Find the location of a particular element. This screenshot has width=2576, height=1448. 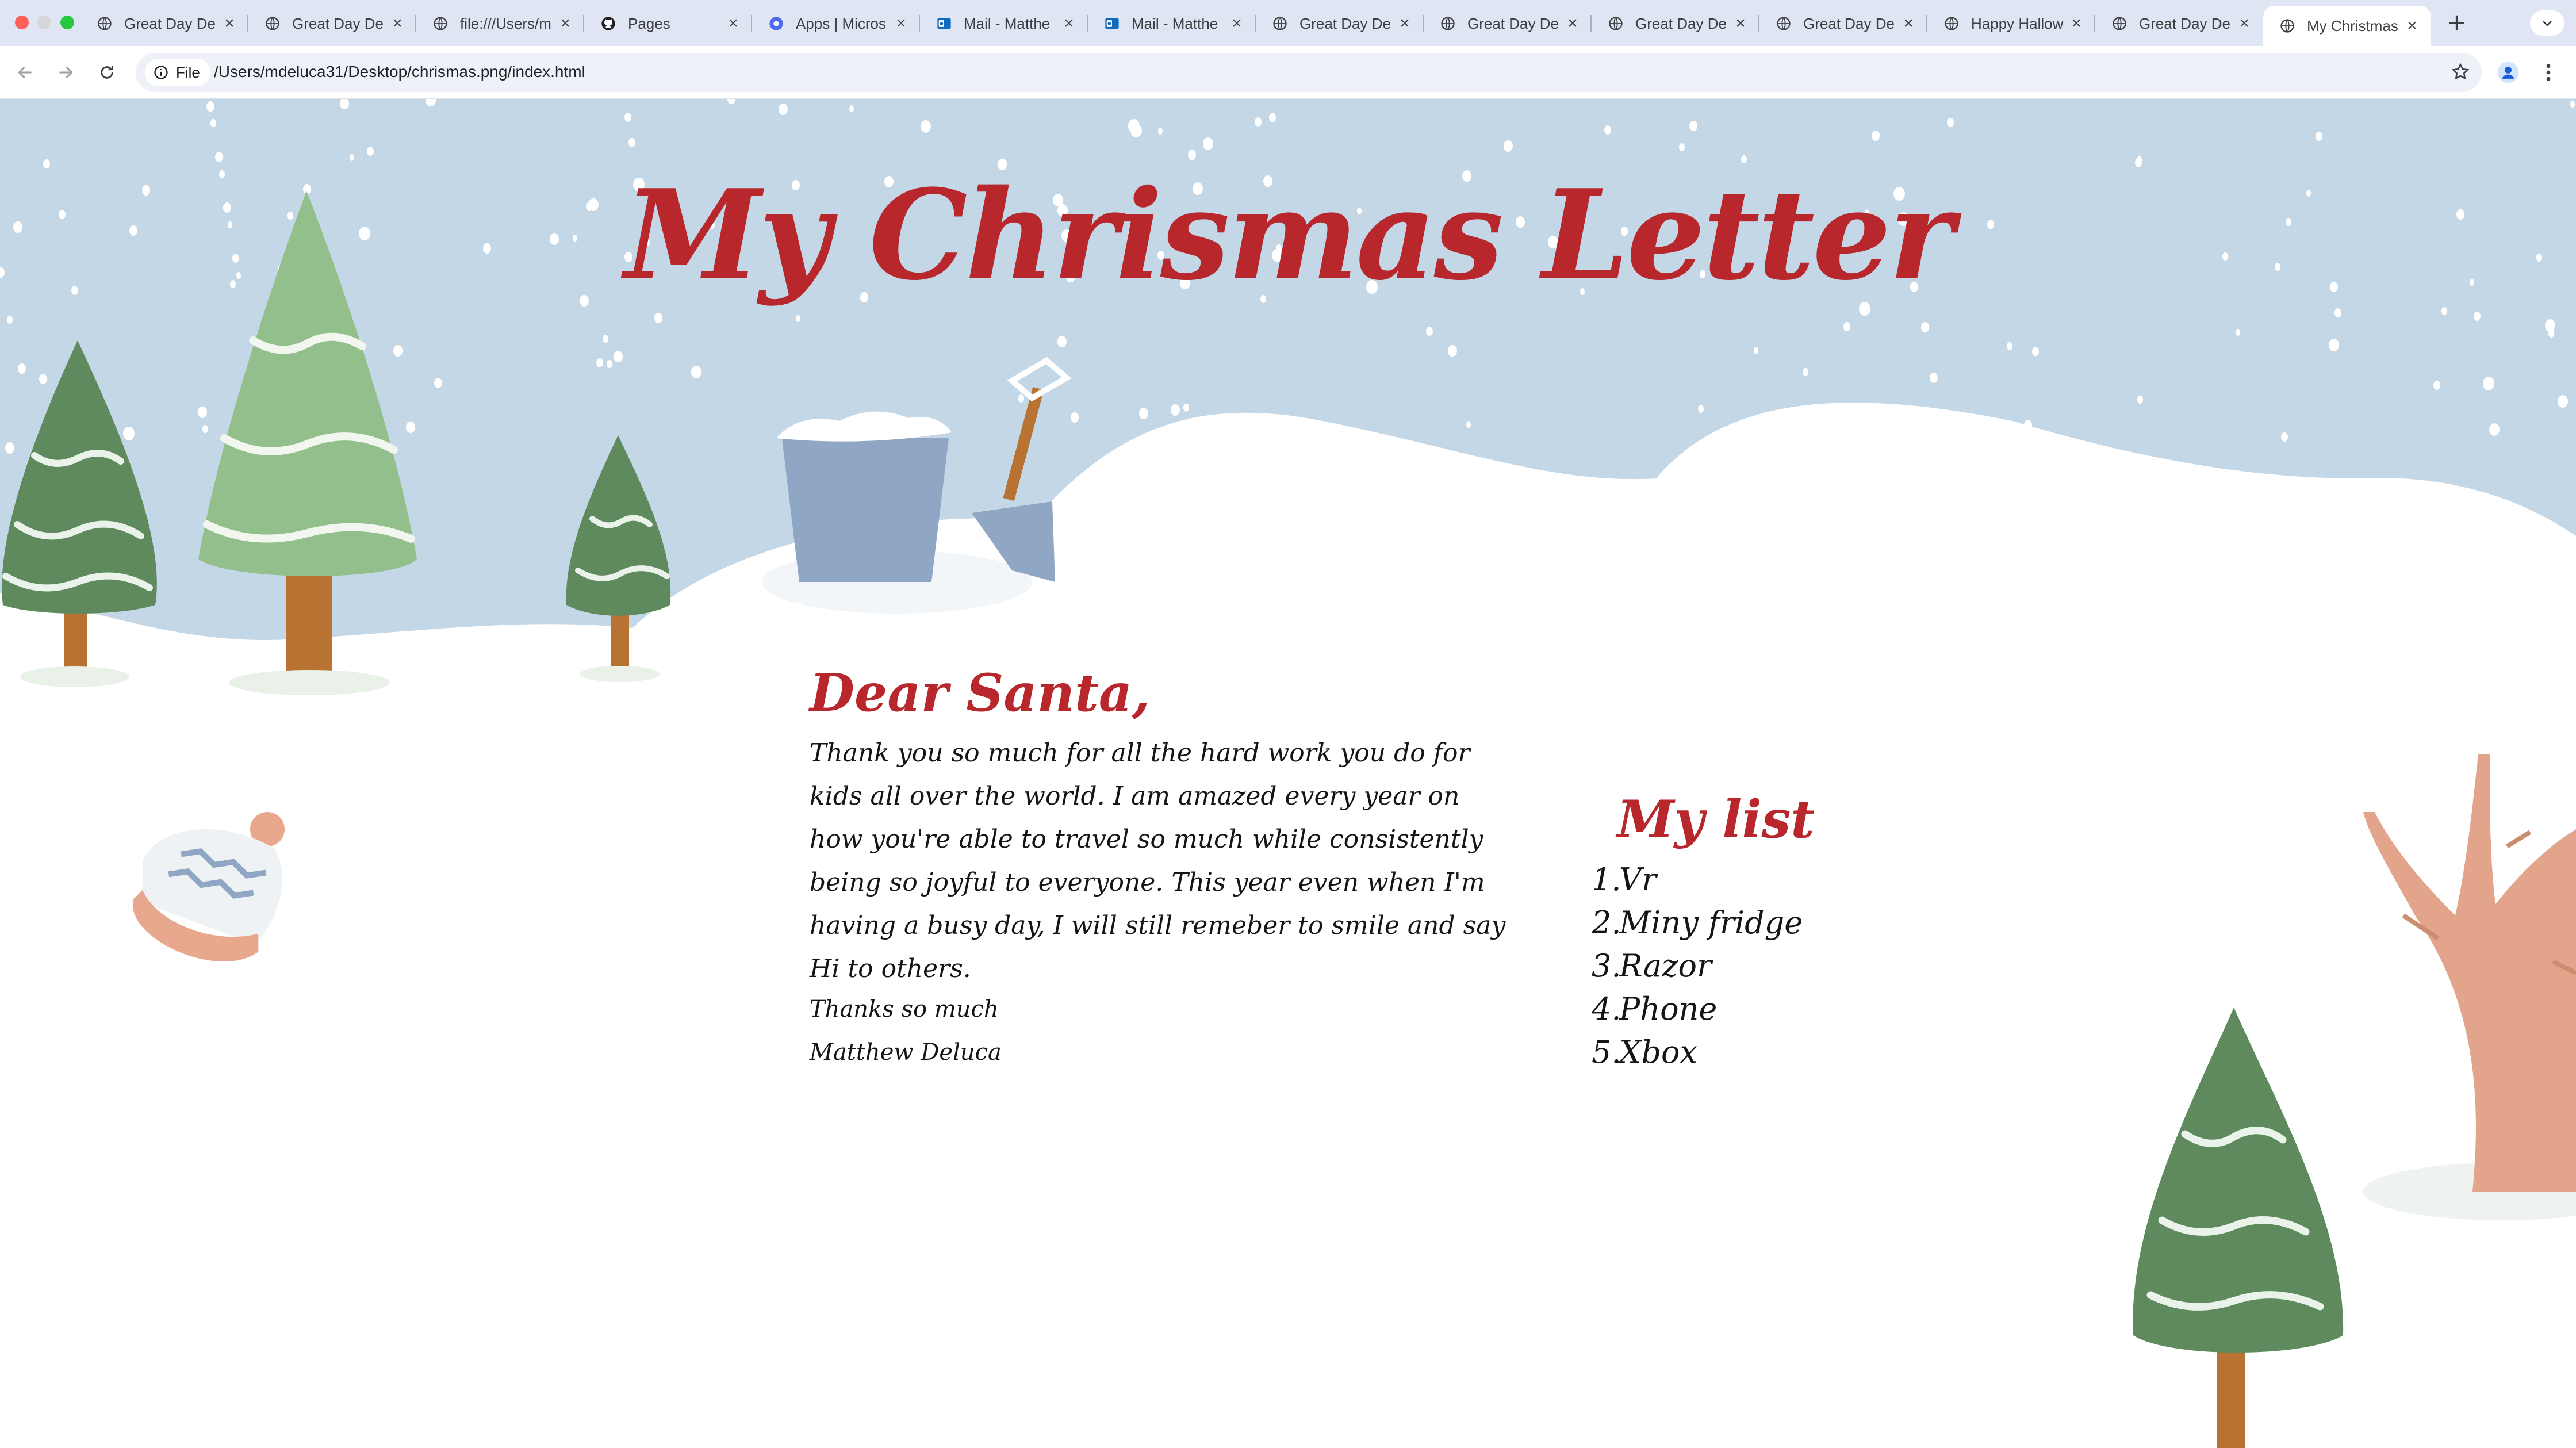

outlook-icon is located at coordinates (944, 24).